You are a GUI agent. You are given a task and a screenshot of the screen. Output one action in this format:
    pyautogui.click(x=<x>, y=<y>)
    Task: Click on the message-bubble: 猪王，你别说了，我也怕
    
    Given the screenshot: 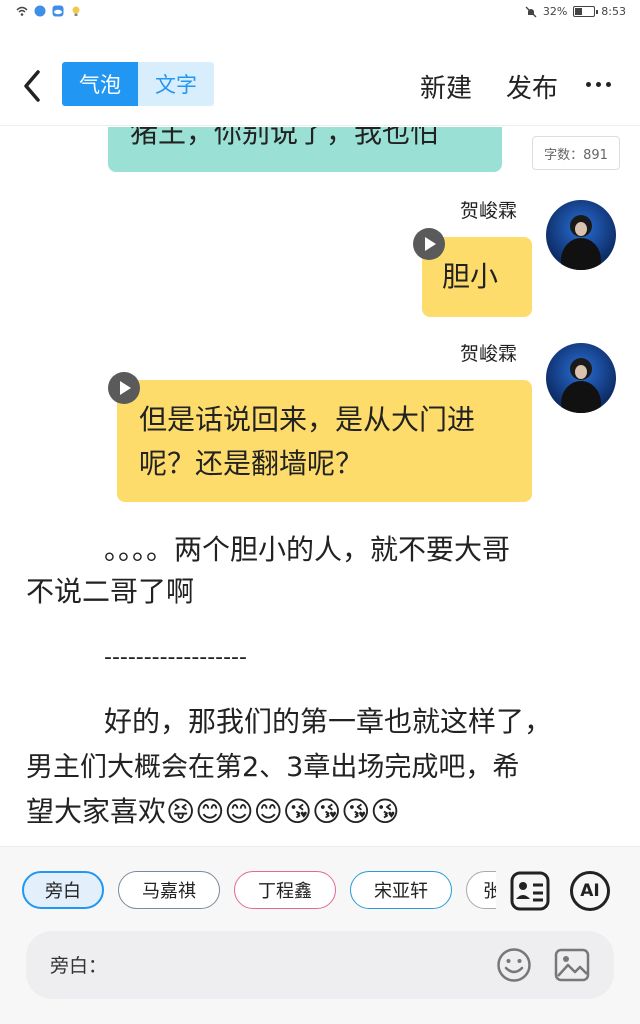 What is the action you would take?
    pyautogui.click(x=305, y=149)
    